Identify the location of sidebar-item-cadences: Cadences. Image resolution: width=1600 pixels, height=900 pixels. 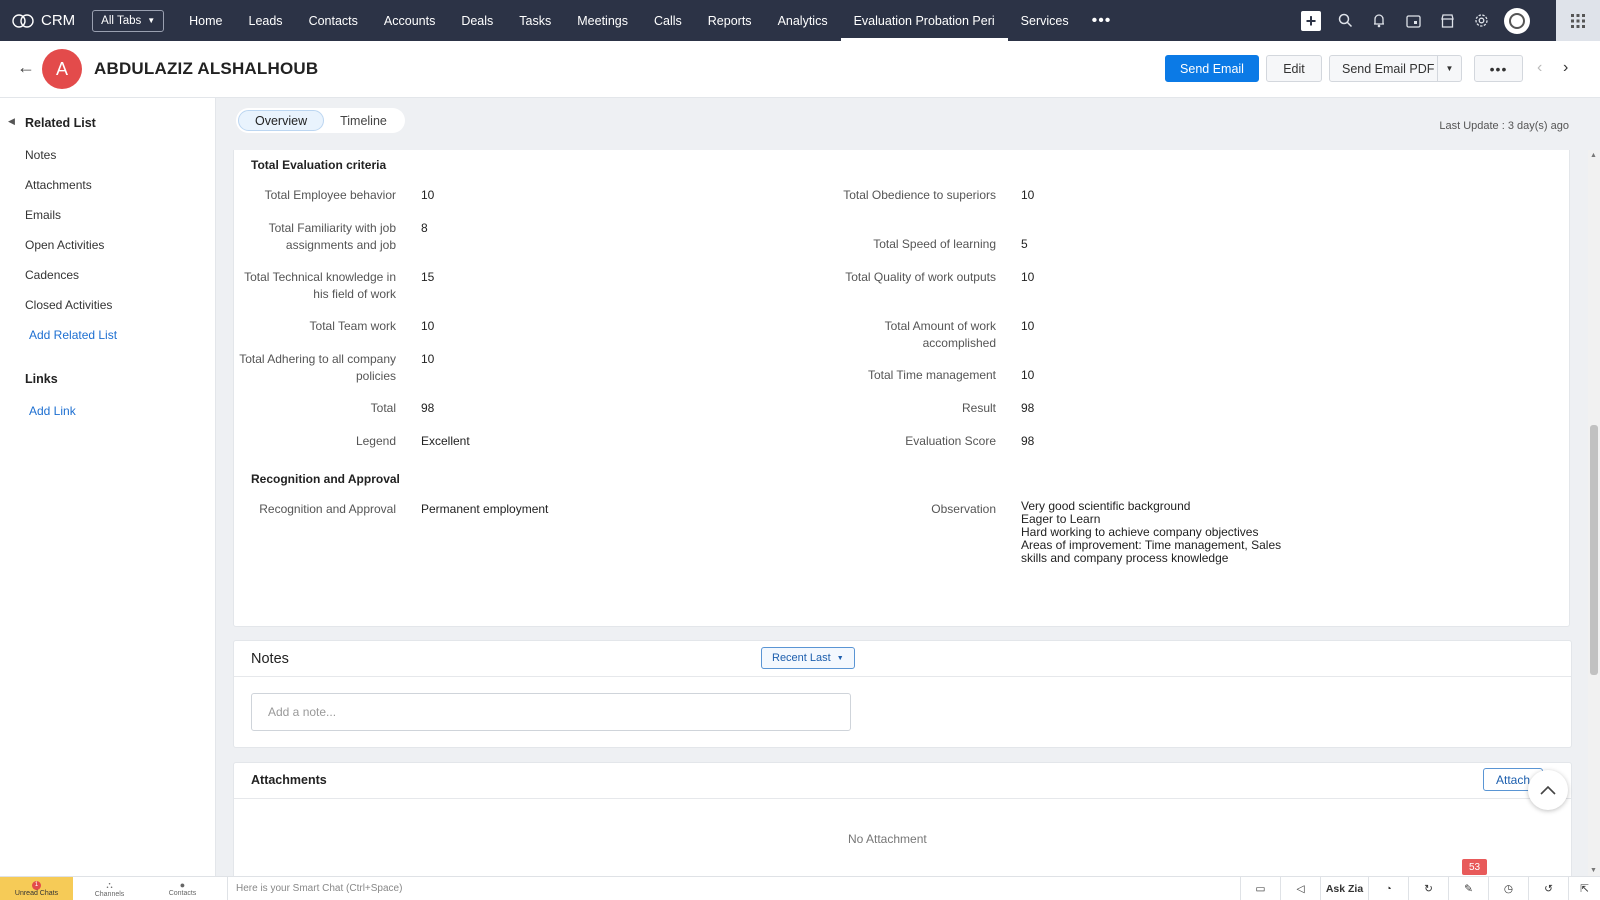
(52, 275).